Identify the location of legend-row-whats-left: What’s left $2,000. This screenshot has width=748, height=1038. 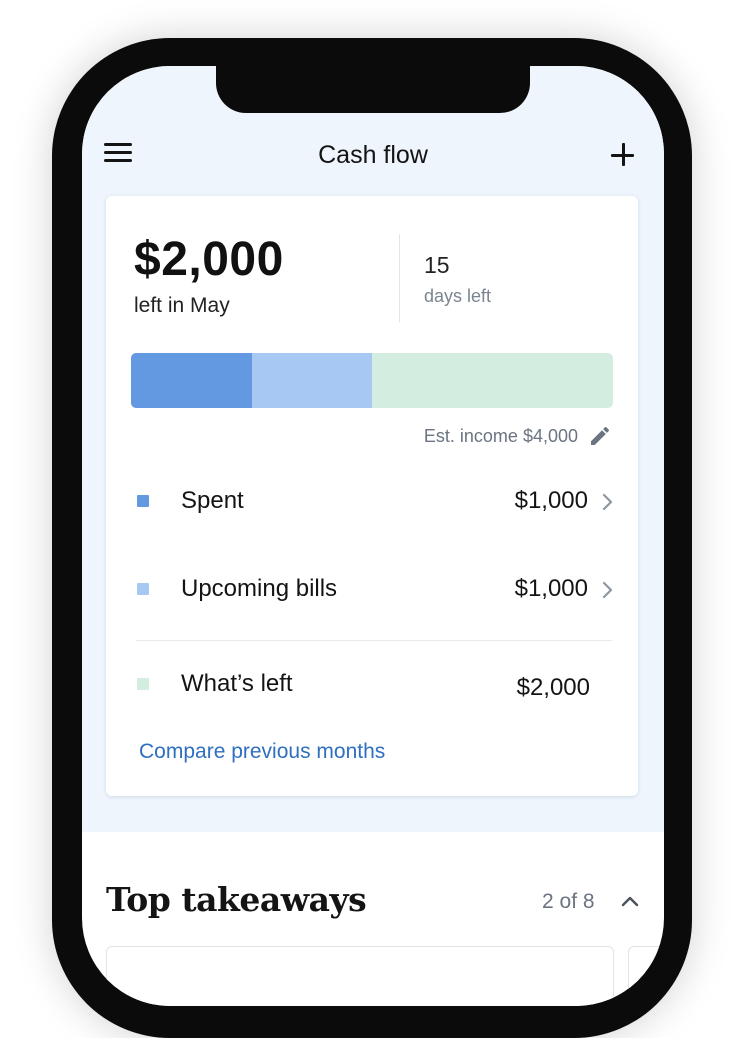
(372, 684).